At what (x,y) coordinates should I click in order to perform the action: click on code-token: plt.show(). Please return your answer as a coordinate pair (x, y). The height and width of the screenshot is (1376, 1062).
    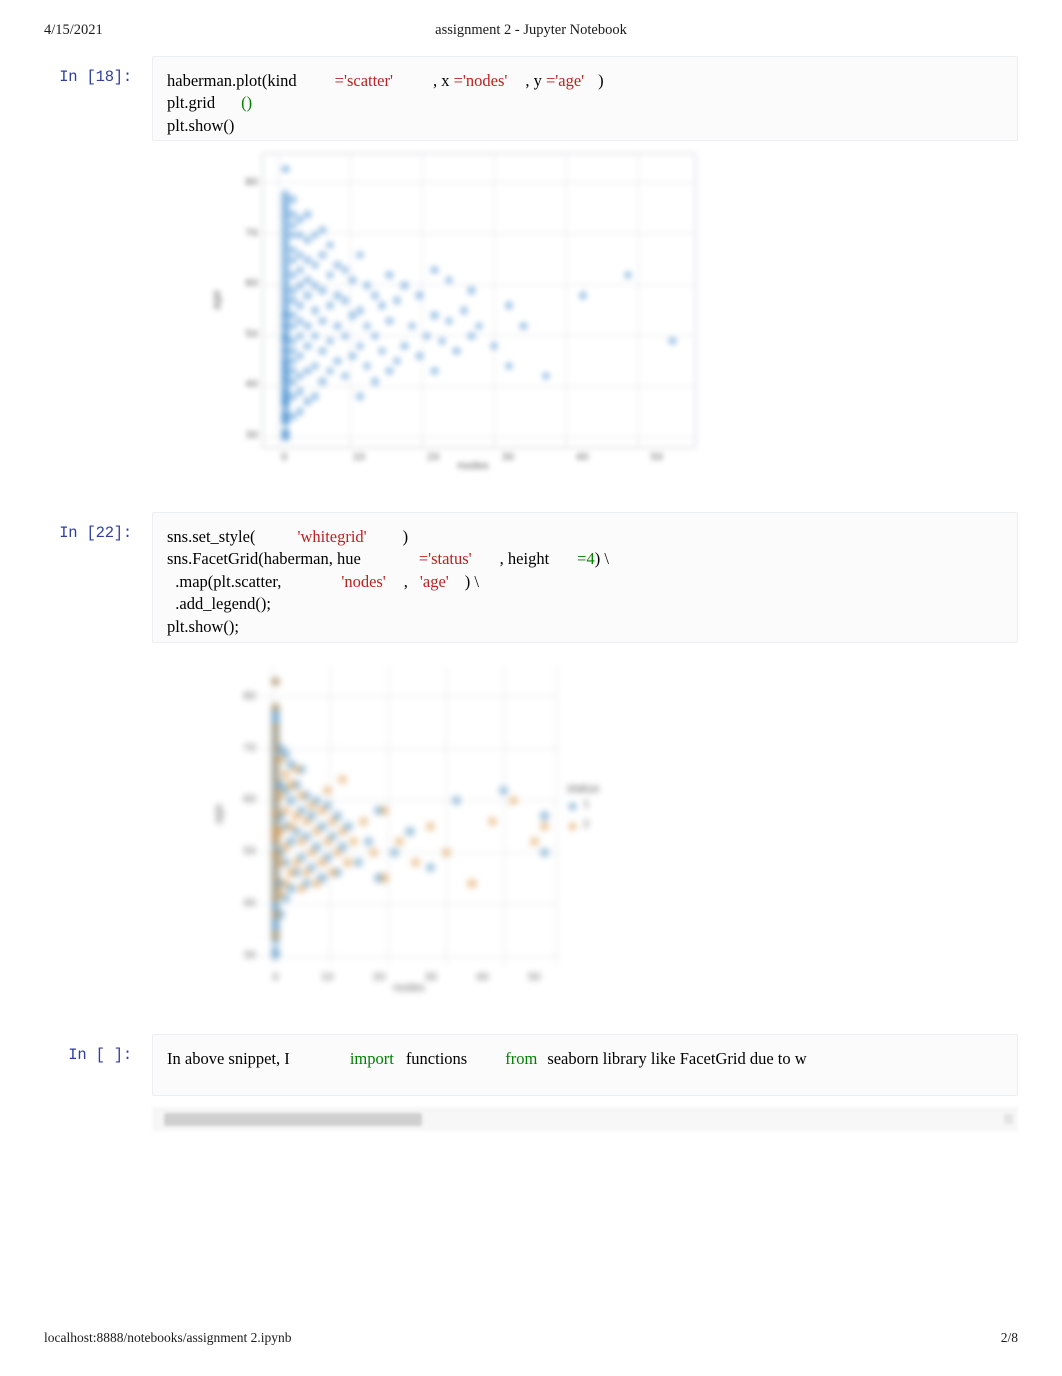
    Looking at the image, I should click on (201, 125).